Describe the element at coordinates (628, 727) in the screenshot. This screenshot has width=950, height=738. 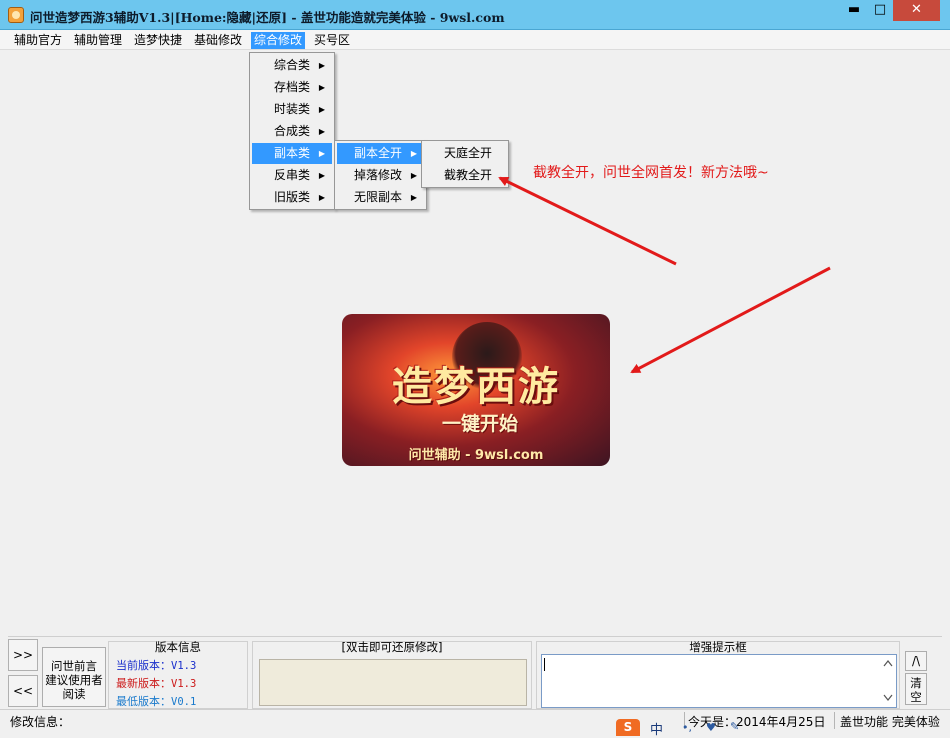
I see `sogou-logo-icon: S` at that location.